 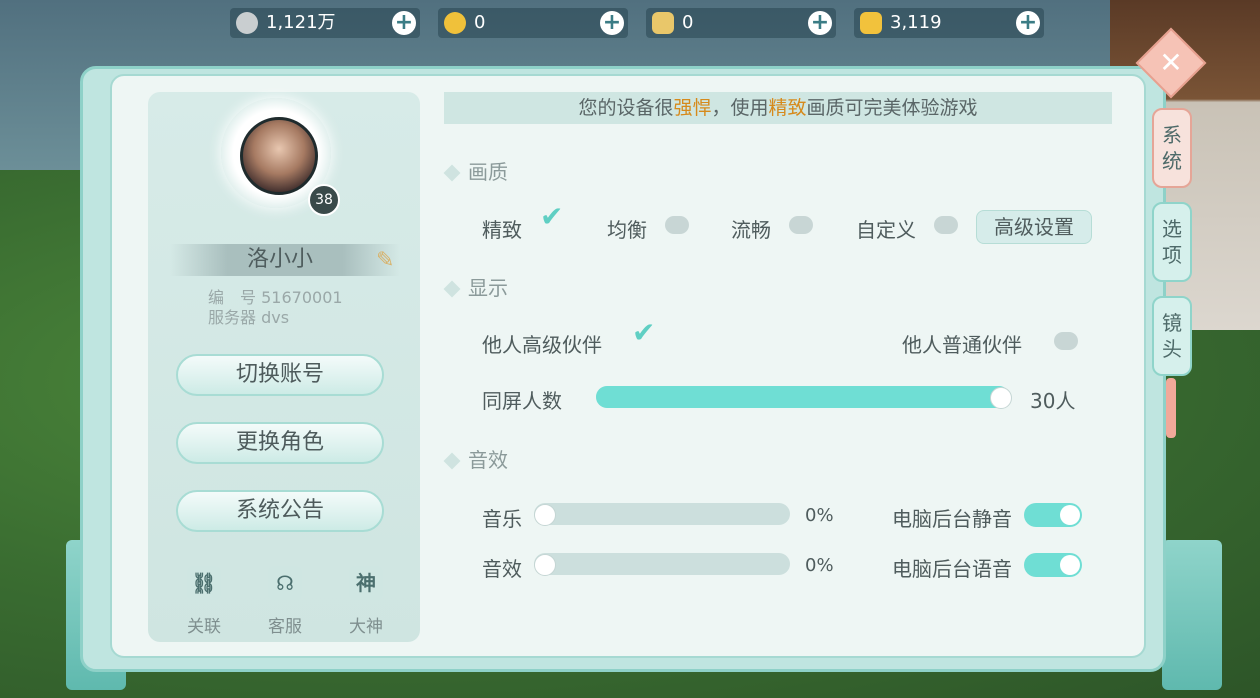 I want to click on switch-account-button: 切换账号, so click(x=280, y=375).